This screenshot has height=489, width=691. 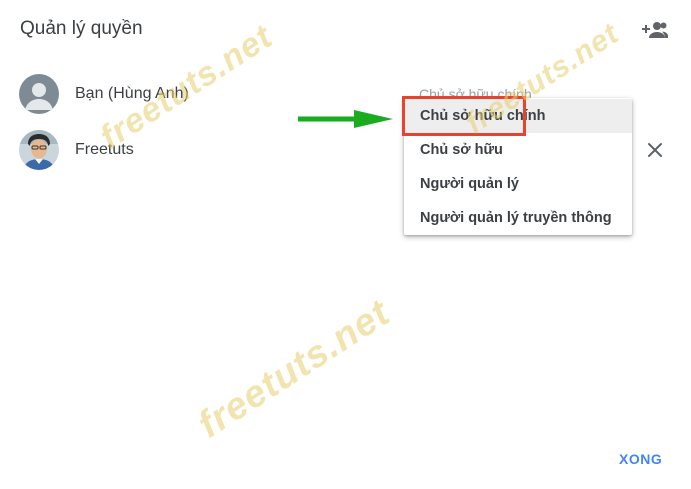 What do you see at coordinates (518, 218) in the screenshot?
I see `menu-item-media-manager: Người quản lý truyền thông` at bounding box center [518, 218].